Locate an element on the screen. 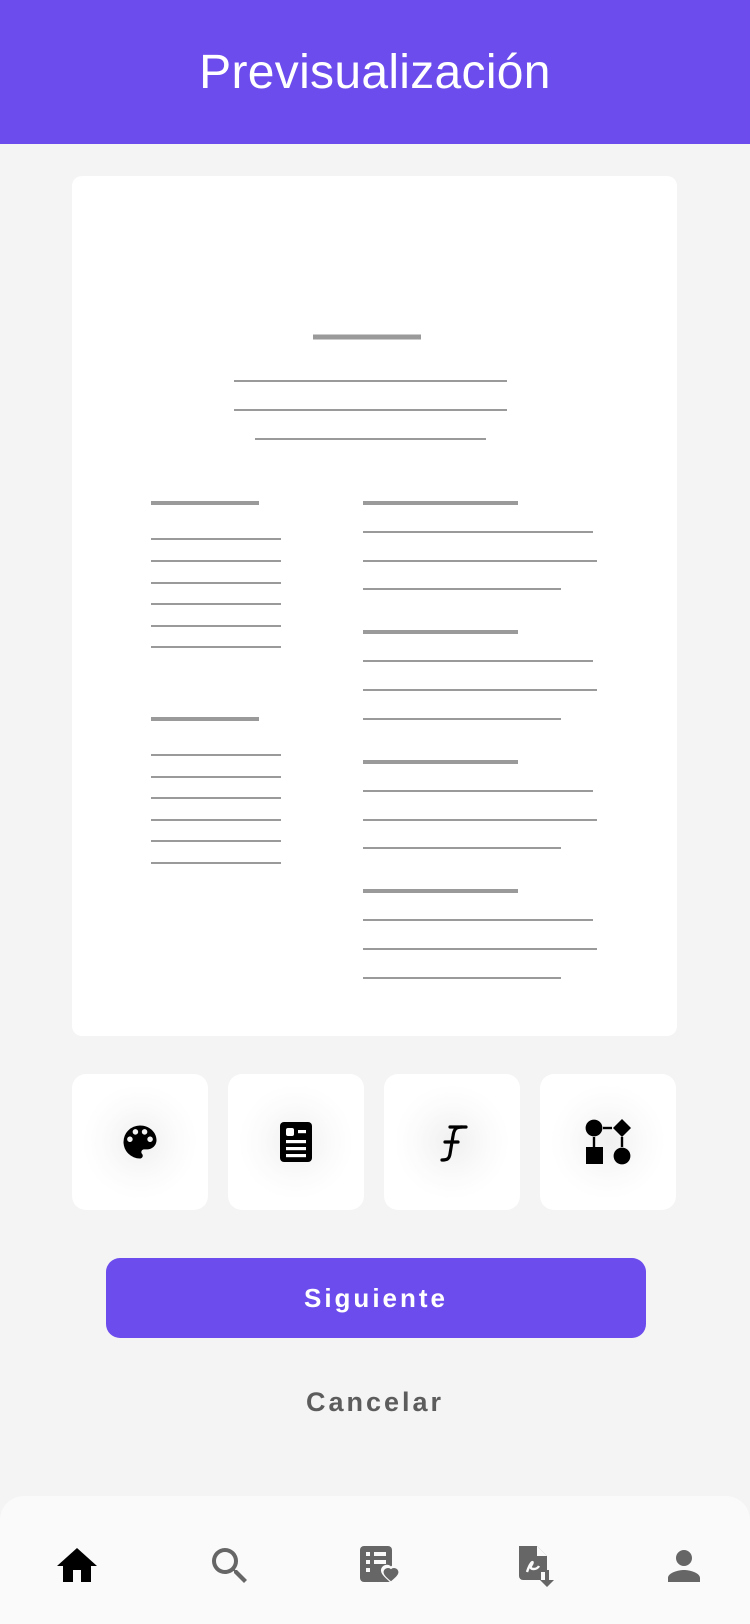 This screenshot has height=1624, width=750. customization-toolbar is located at coordinates (374, 1142).